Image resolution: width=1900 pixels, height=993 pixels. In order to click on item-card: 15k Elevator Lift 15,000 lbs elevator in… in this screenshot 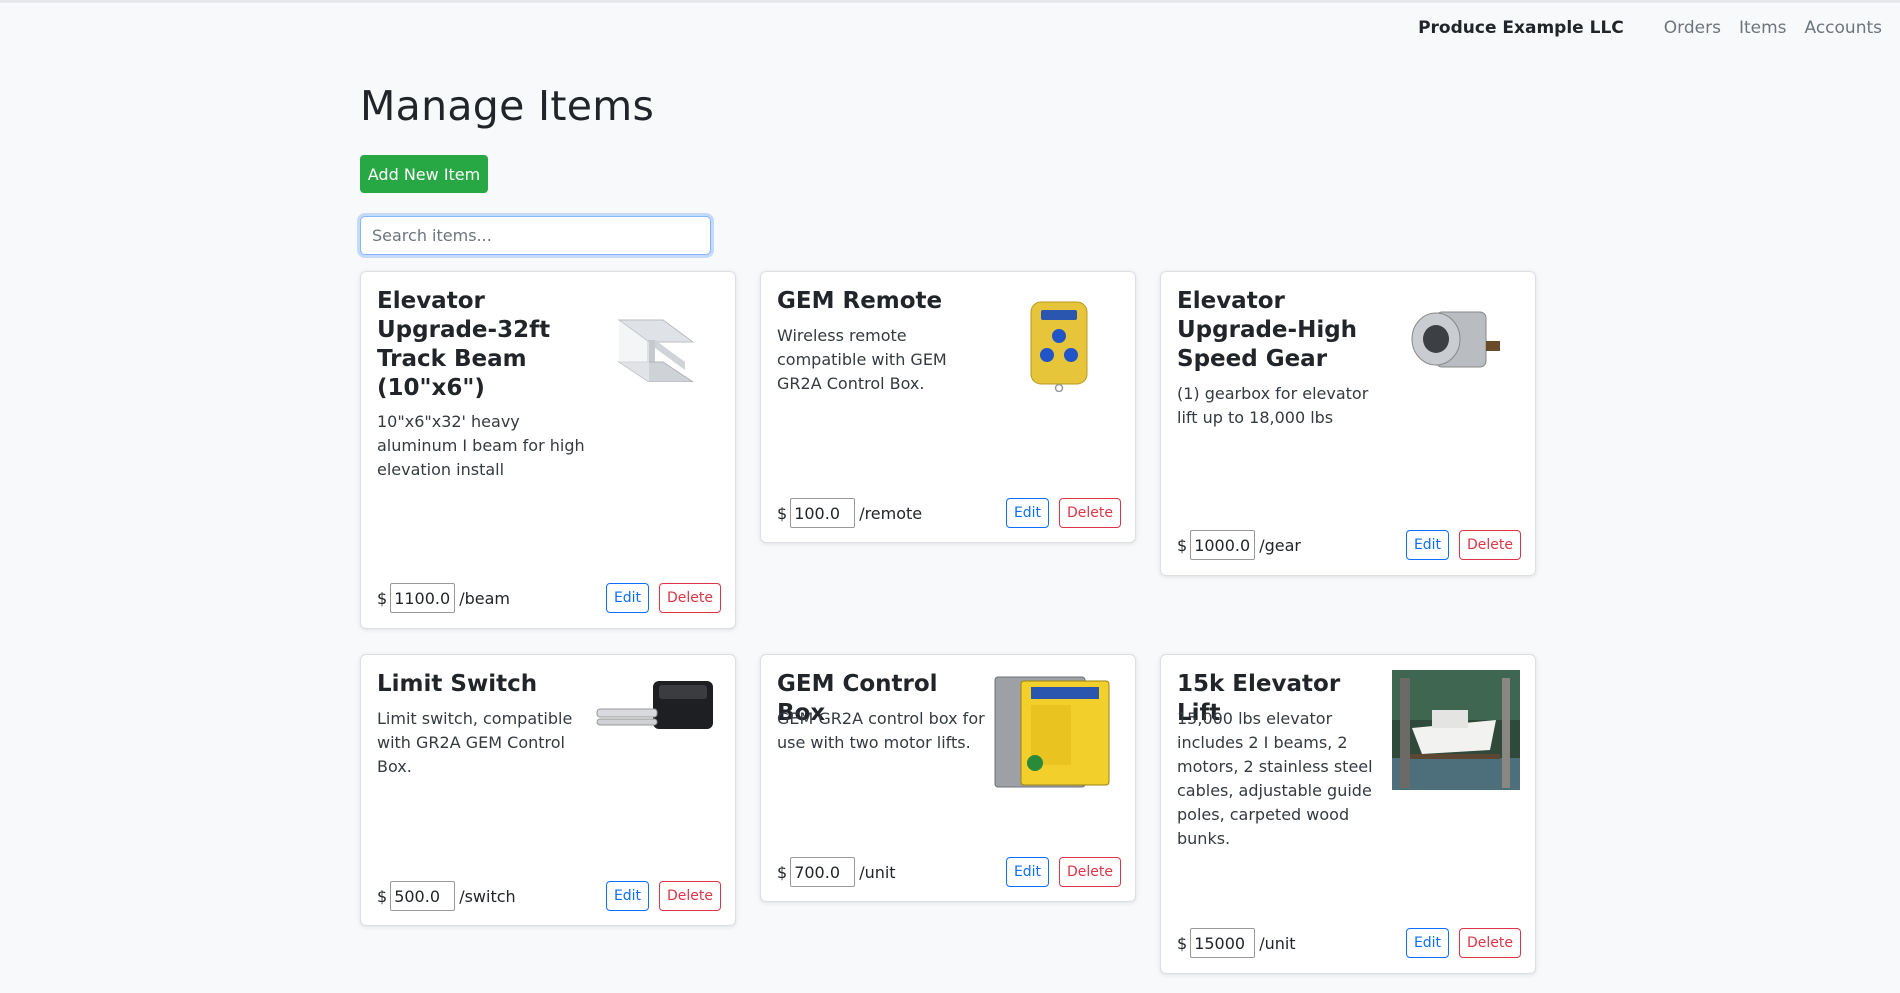, I will do `click(1348, 814)`.